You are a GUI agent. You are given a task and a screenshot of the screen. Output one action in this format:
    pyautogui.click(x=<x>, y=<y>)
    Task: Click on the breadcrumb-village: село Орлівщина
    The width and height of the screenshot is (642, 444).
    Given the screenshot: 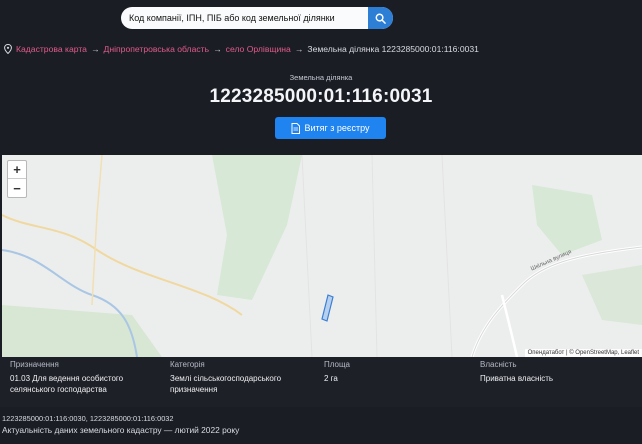 What is the action you would take?
    pyautogui.click(x=258, y=49)
    